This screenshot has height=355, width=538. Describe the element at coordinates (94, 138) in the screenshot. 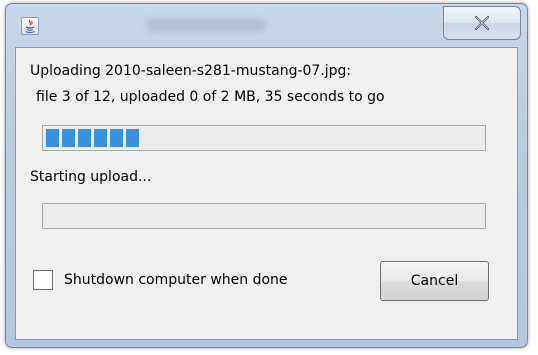

I see `overall-progress-fill` at that location.